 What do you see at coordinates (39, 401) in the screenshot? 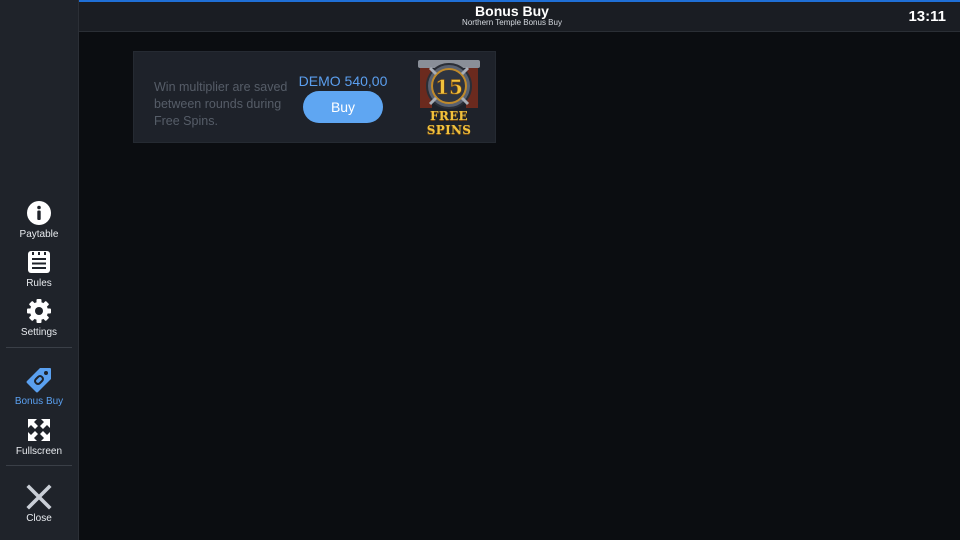
I see `sidebar-item-label: Bonus Buy` at bounding box center [39, 401].